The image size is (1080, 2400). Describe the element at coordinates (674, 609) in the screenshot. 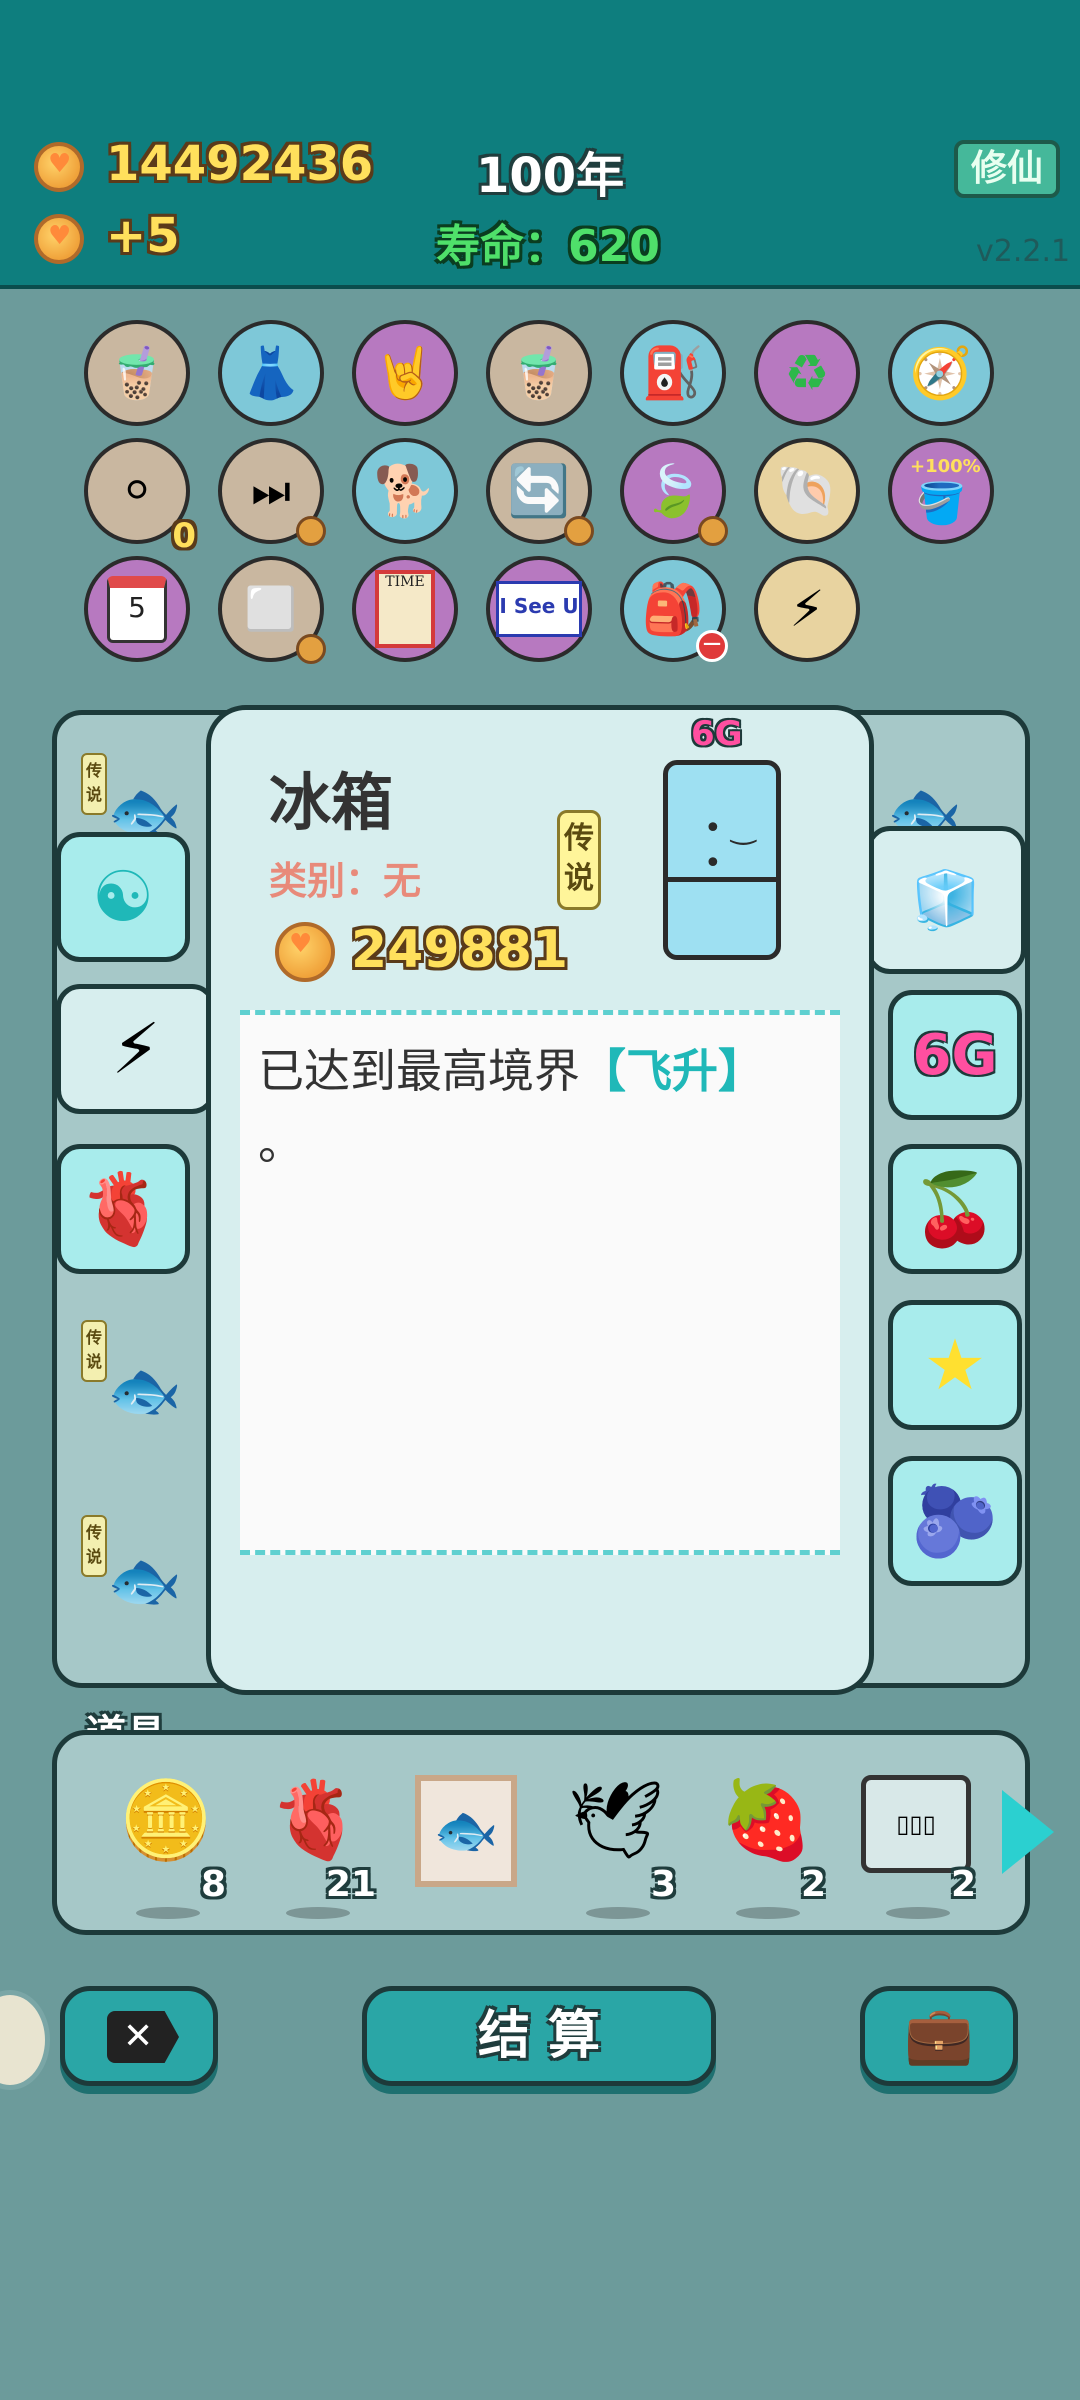

I see `bag-upgrade-icon: 🎒 −` at that location.